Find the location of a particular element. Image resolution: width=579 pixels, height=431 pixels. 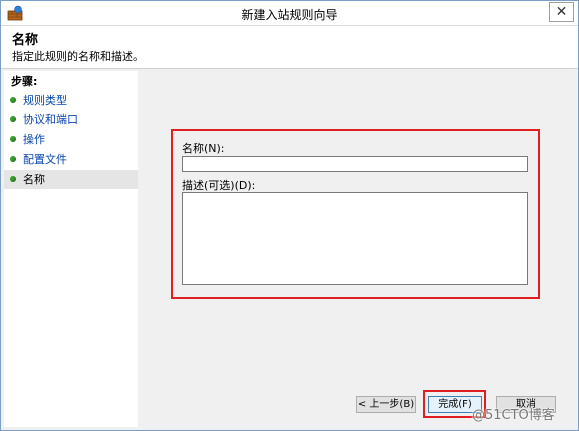

title-bar: 新建入站规则向导 ✕ is located at coordinates (289, 13).